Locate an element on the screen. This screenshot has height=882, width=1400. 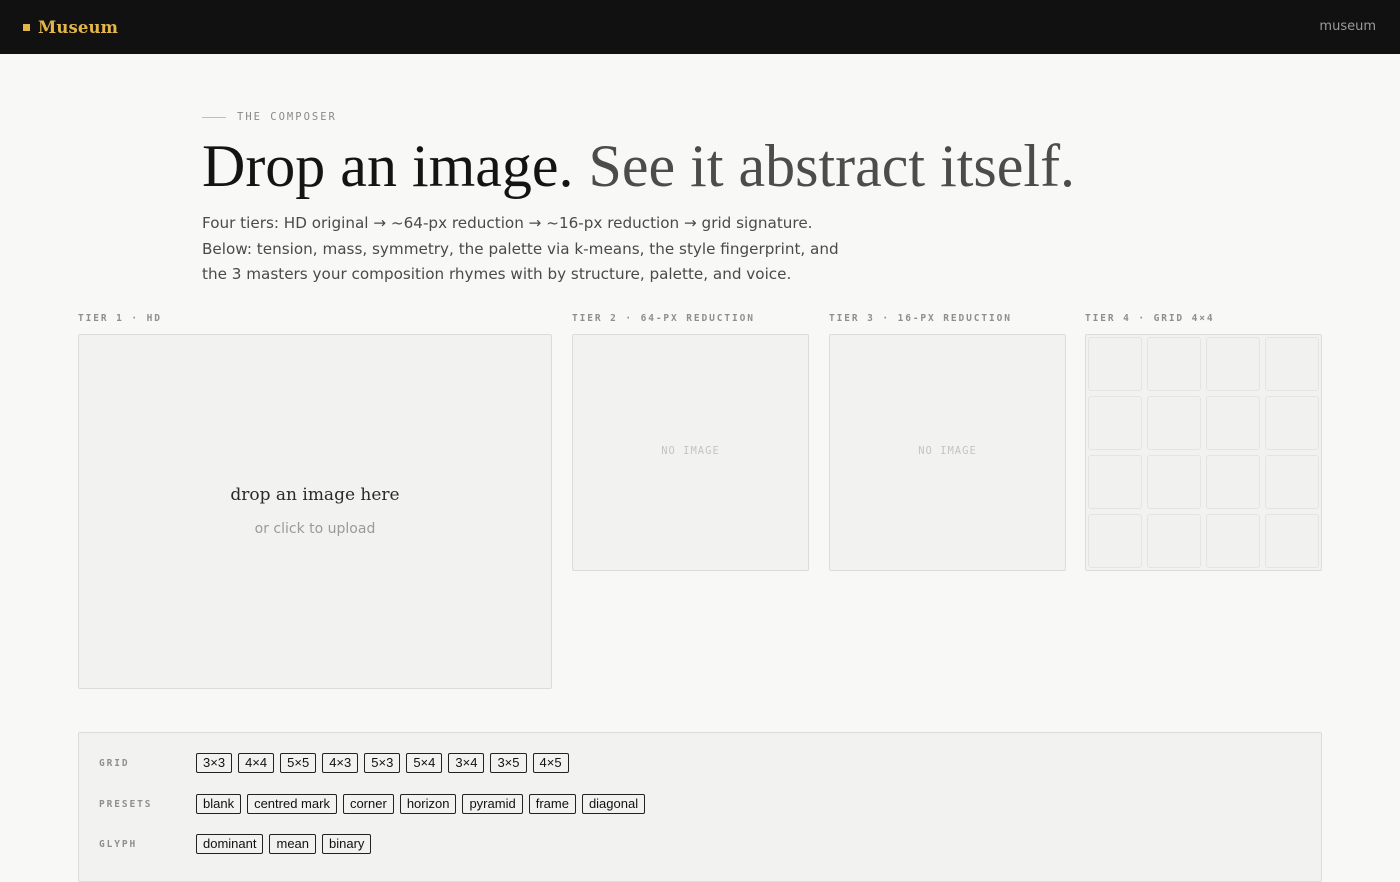
brand-square-icon is located at coordinates (26, 27).